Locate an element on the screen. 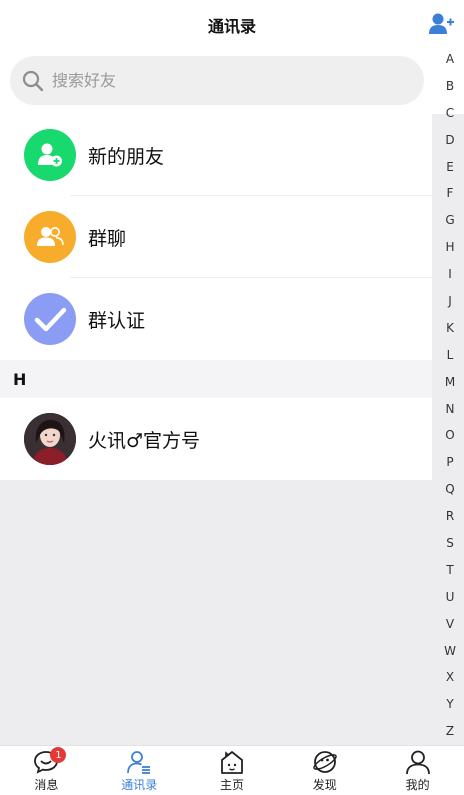 This screenshot has width=464, height=795. index-letter: Y is located at coordinates (450, 704).